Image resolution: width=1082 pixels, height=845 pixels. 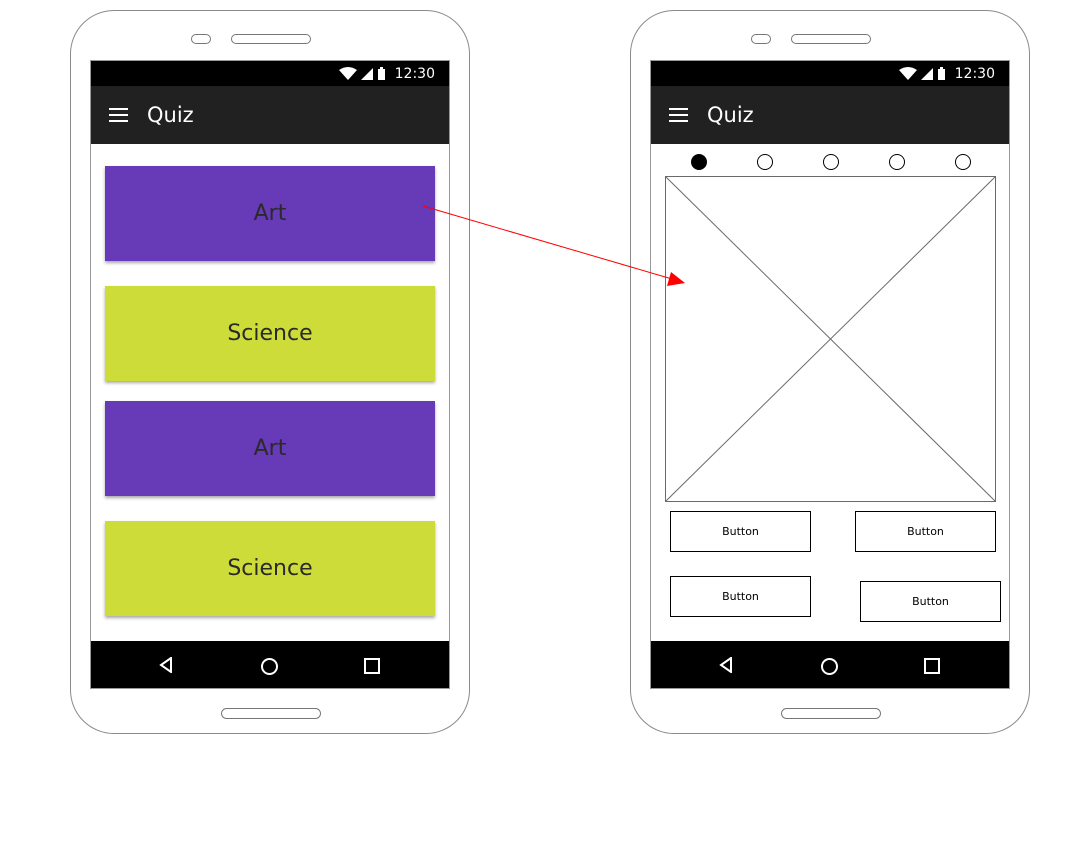 I want to click on image-placeholder-cross, so click(x=830, y=339).